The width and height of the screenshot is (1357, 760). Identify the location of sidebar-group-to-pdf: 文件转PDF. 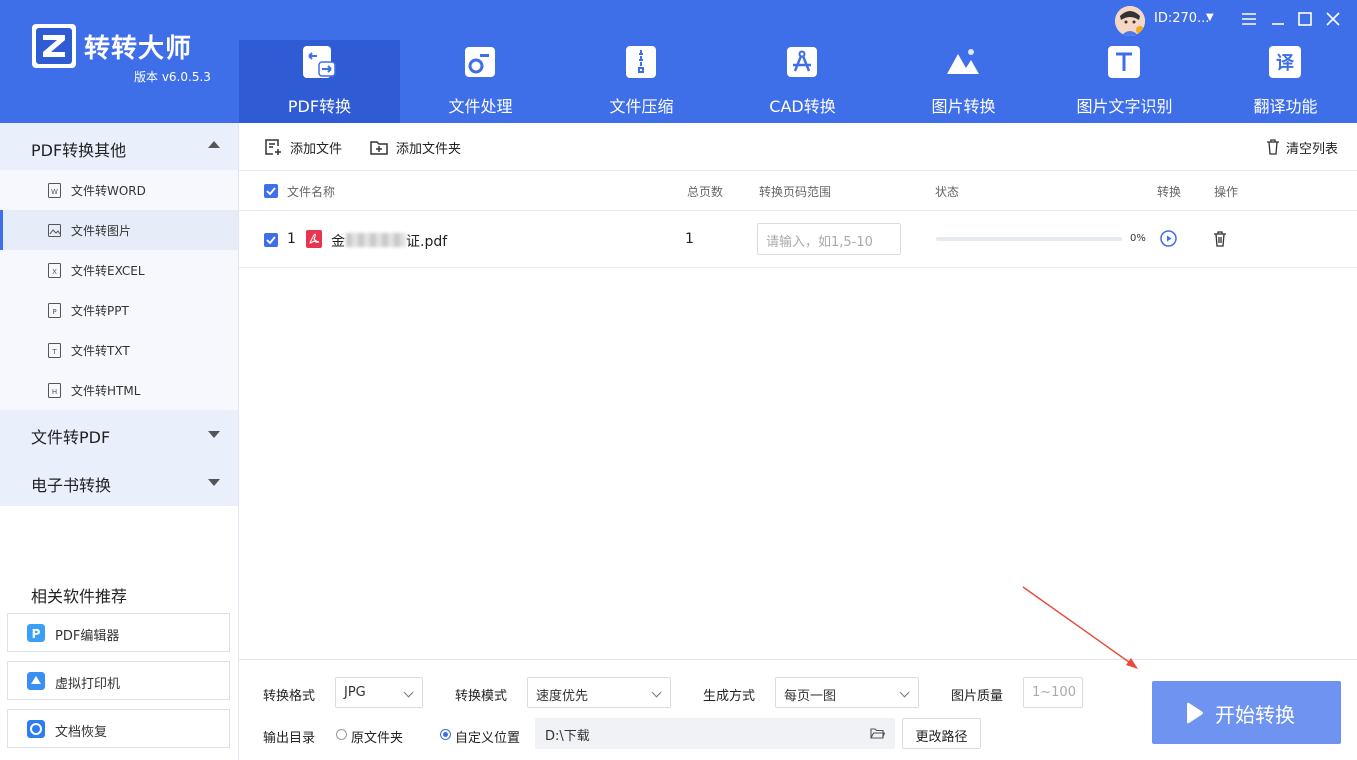
(119, 434).